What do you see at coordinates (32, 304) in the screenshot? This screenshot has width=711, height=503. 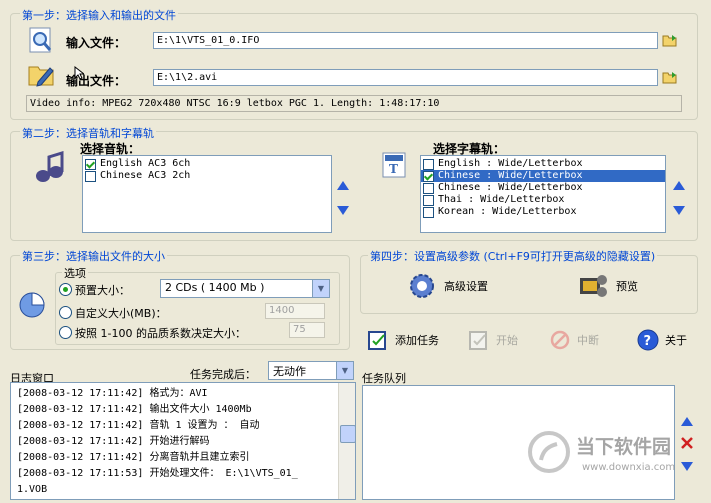 I see `size-pie-icon` at bounding box center [32, 304].